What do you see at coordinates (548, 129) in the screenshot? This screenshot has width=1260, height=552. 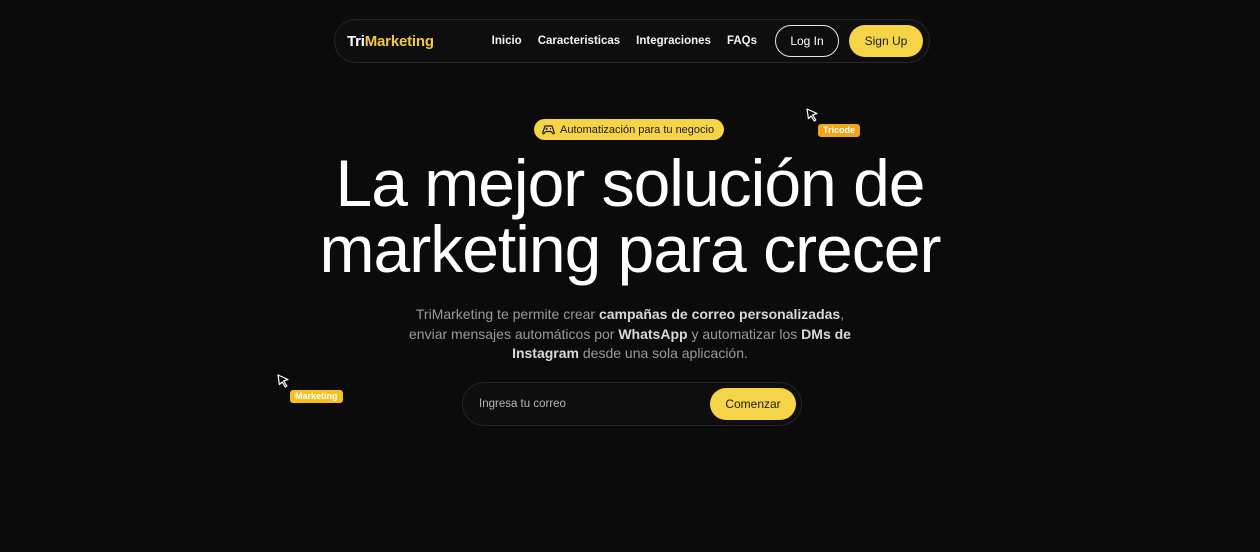 I see `gamepad-icon` at bounding box center [548, 129].